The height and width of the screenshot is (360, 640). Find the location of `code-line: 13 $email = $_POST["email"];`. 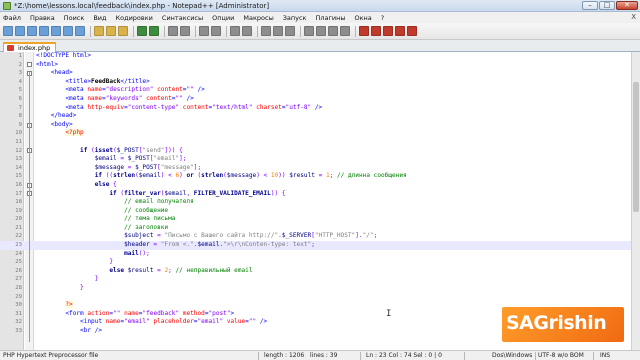

code-line: 13 $email = $_POST["email"]; is located at coordinates (315, 159).